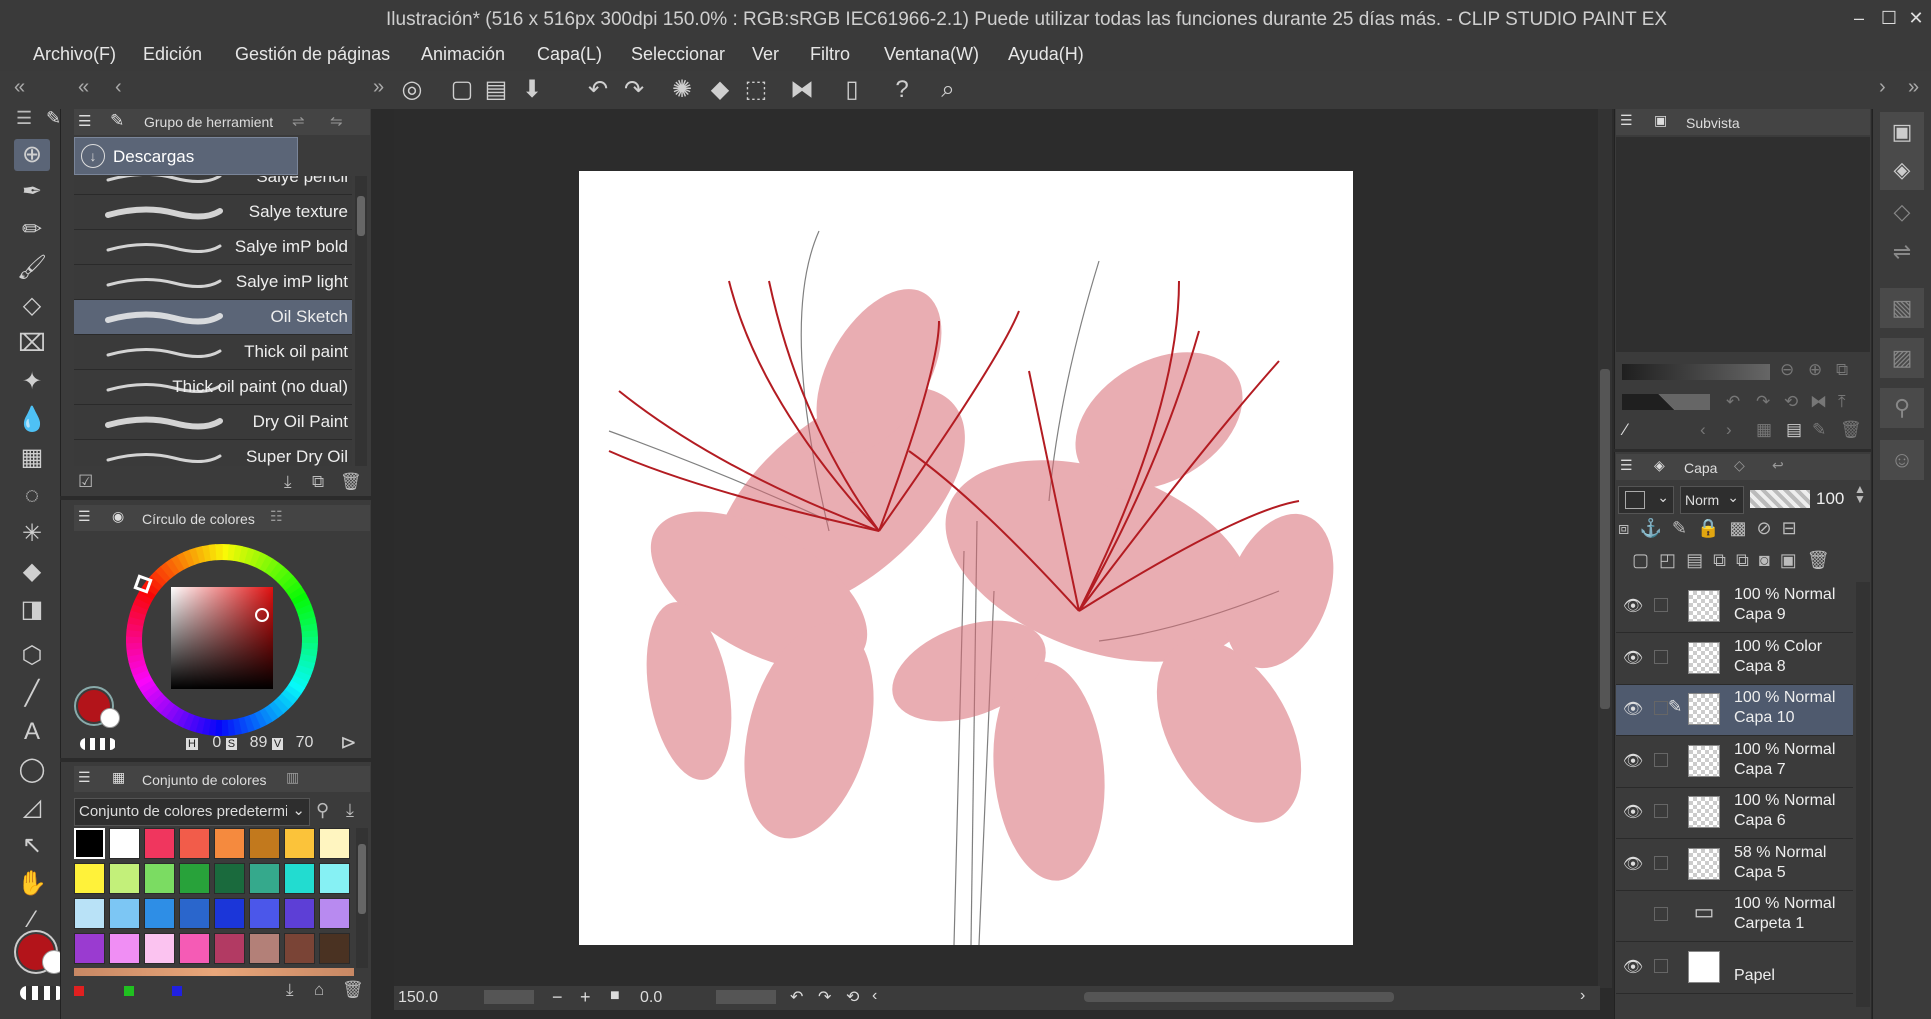  Describe the element at coordinates (213, 352) in the screenshot. I see `brush-item: Thick oil paint` at that location.